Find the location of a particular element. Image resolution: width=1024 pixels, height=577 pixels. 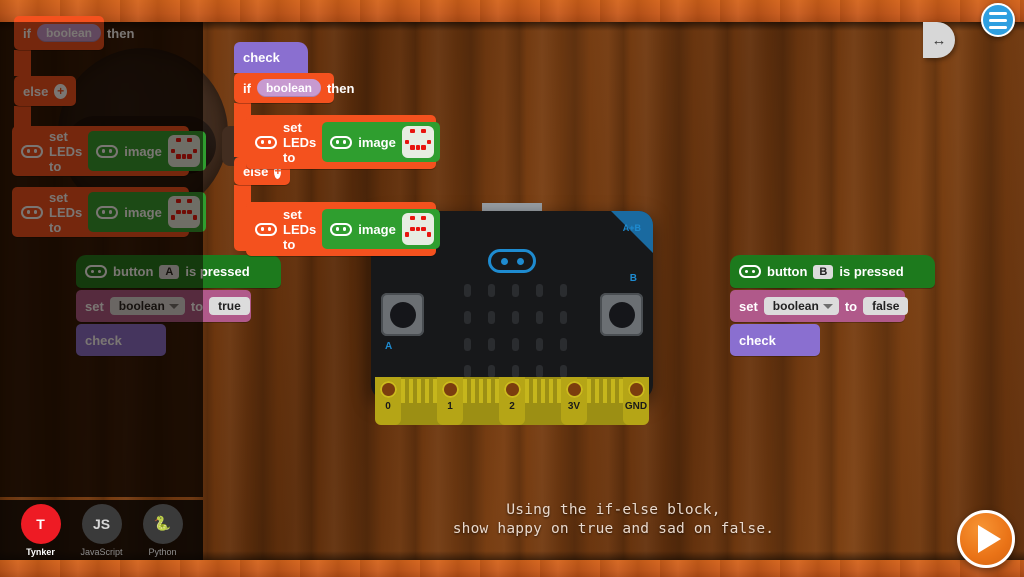

value-false: false is located at coordinates (886, 306).